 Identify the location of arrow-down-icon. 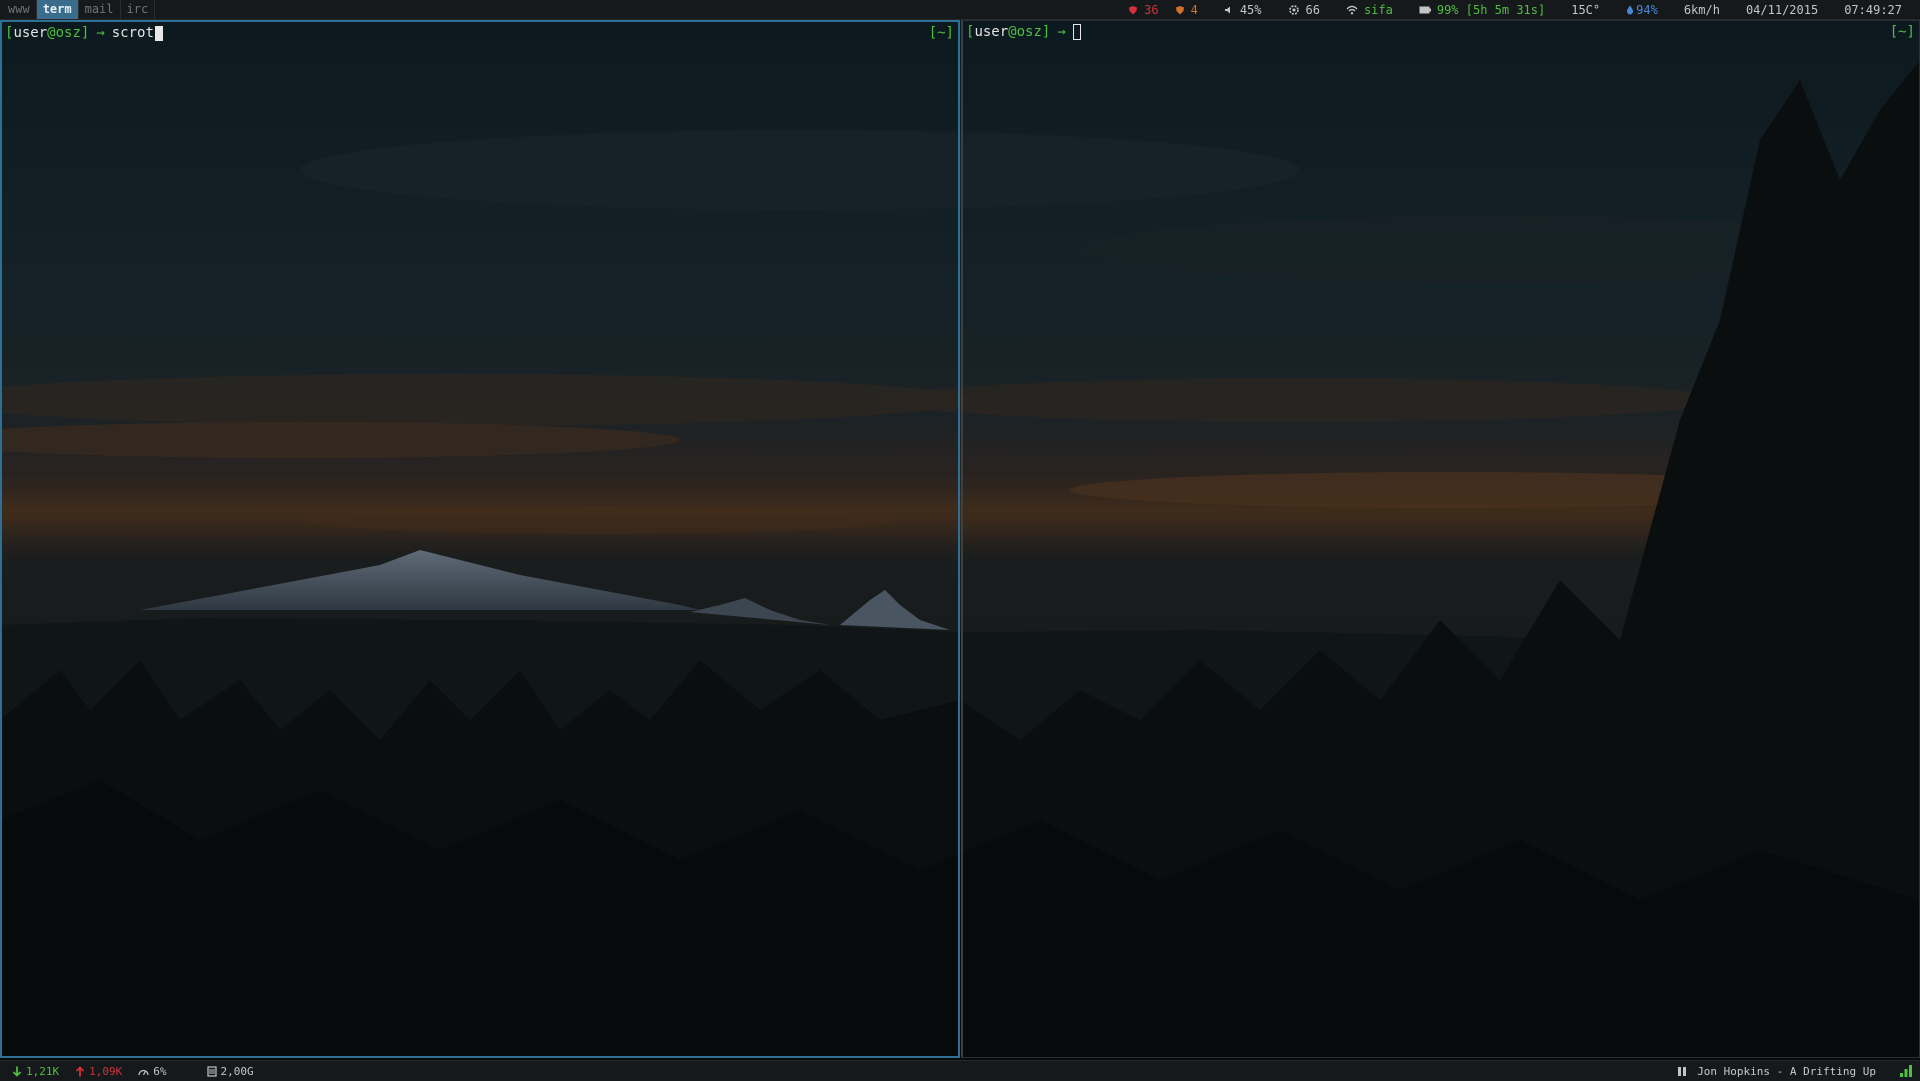
(17, 1071).